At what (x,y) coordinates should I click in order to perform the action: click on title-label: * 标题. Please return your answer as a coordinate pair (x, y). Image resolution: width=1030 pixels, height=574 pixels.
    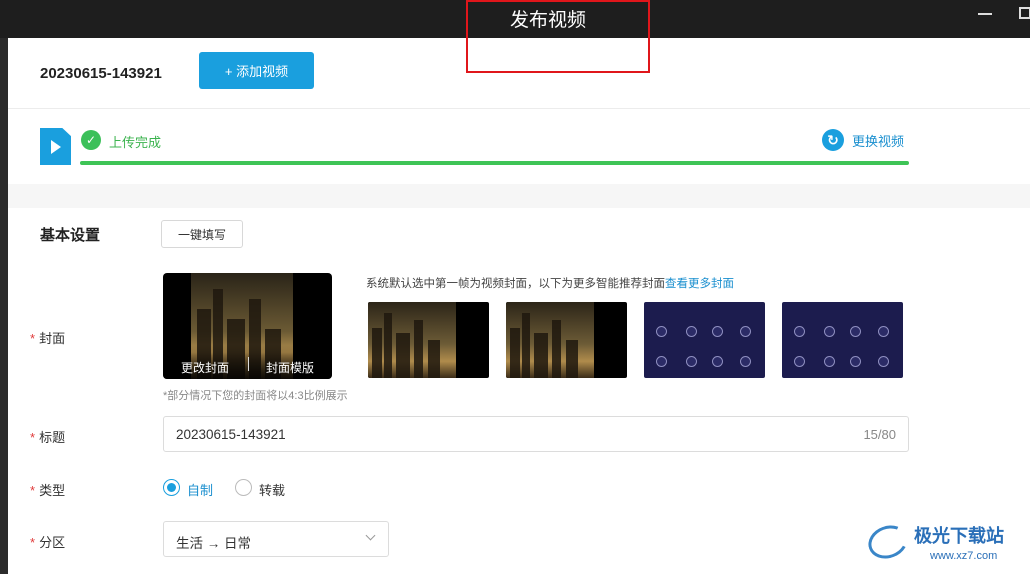
    Looking at the image, I should click on (48, 437).